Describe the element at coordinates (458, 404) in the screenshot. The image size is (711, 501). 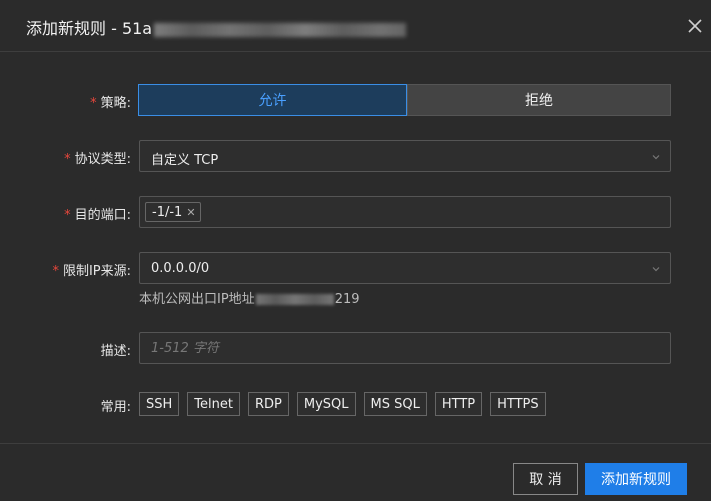
I see `preset-http: HTTP` at that location.